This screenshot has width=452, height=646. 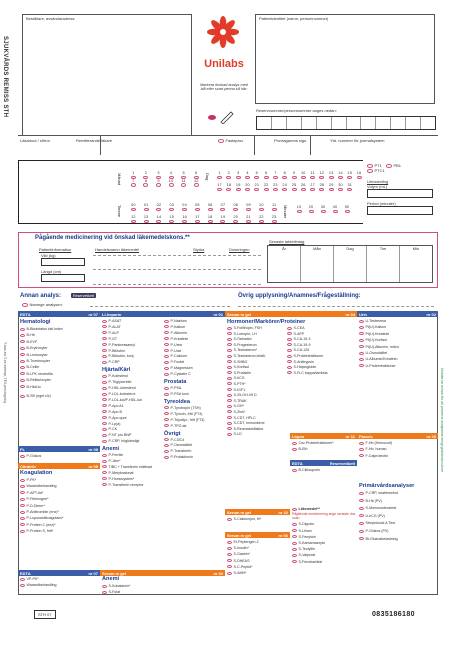 I want to click on dose-grid: År Mån Dag Tim Min, so click(x=350, y=264).